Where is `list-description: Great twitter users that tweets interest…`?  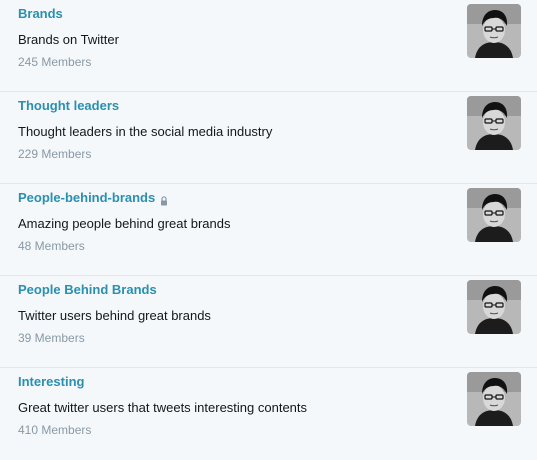 list-description: Great twitter users that tweets interest… is located at coordinates (163, 407).